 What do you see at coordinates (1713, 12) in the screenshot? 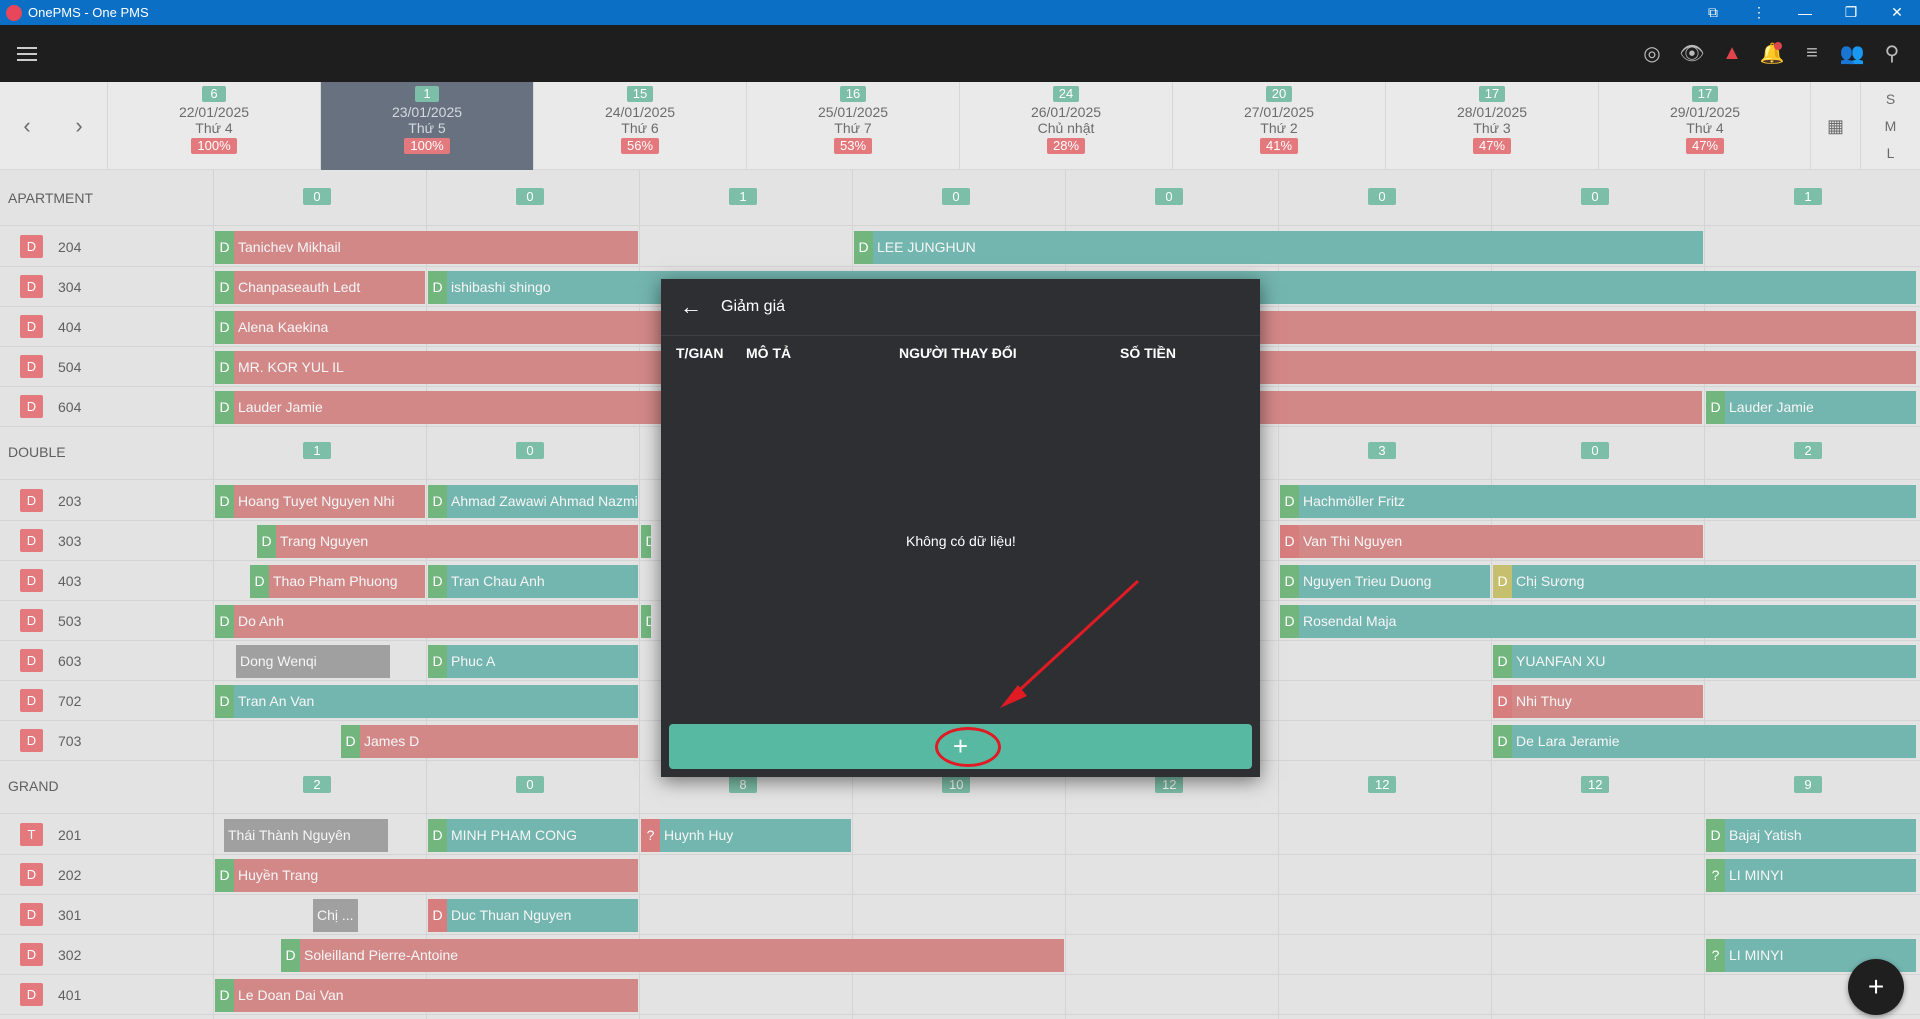
I see `extensions-icon: ⧉` at bounding box center [1713, 12].